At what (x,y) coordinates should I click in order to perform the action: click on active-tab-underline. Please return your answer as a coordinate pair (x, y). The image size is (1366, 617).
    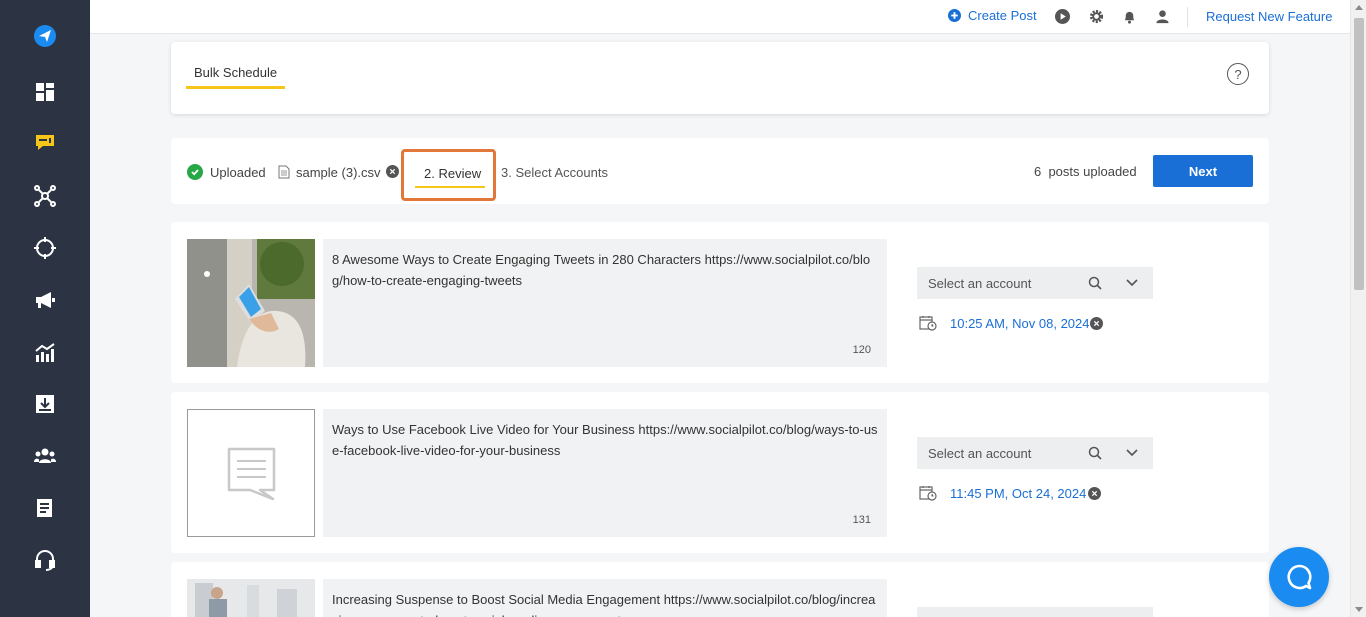
    Looking at the image, I should click on (235, 87).